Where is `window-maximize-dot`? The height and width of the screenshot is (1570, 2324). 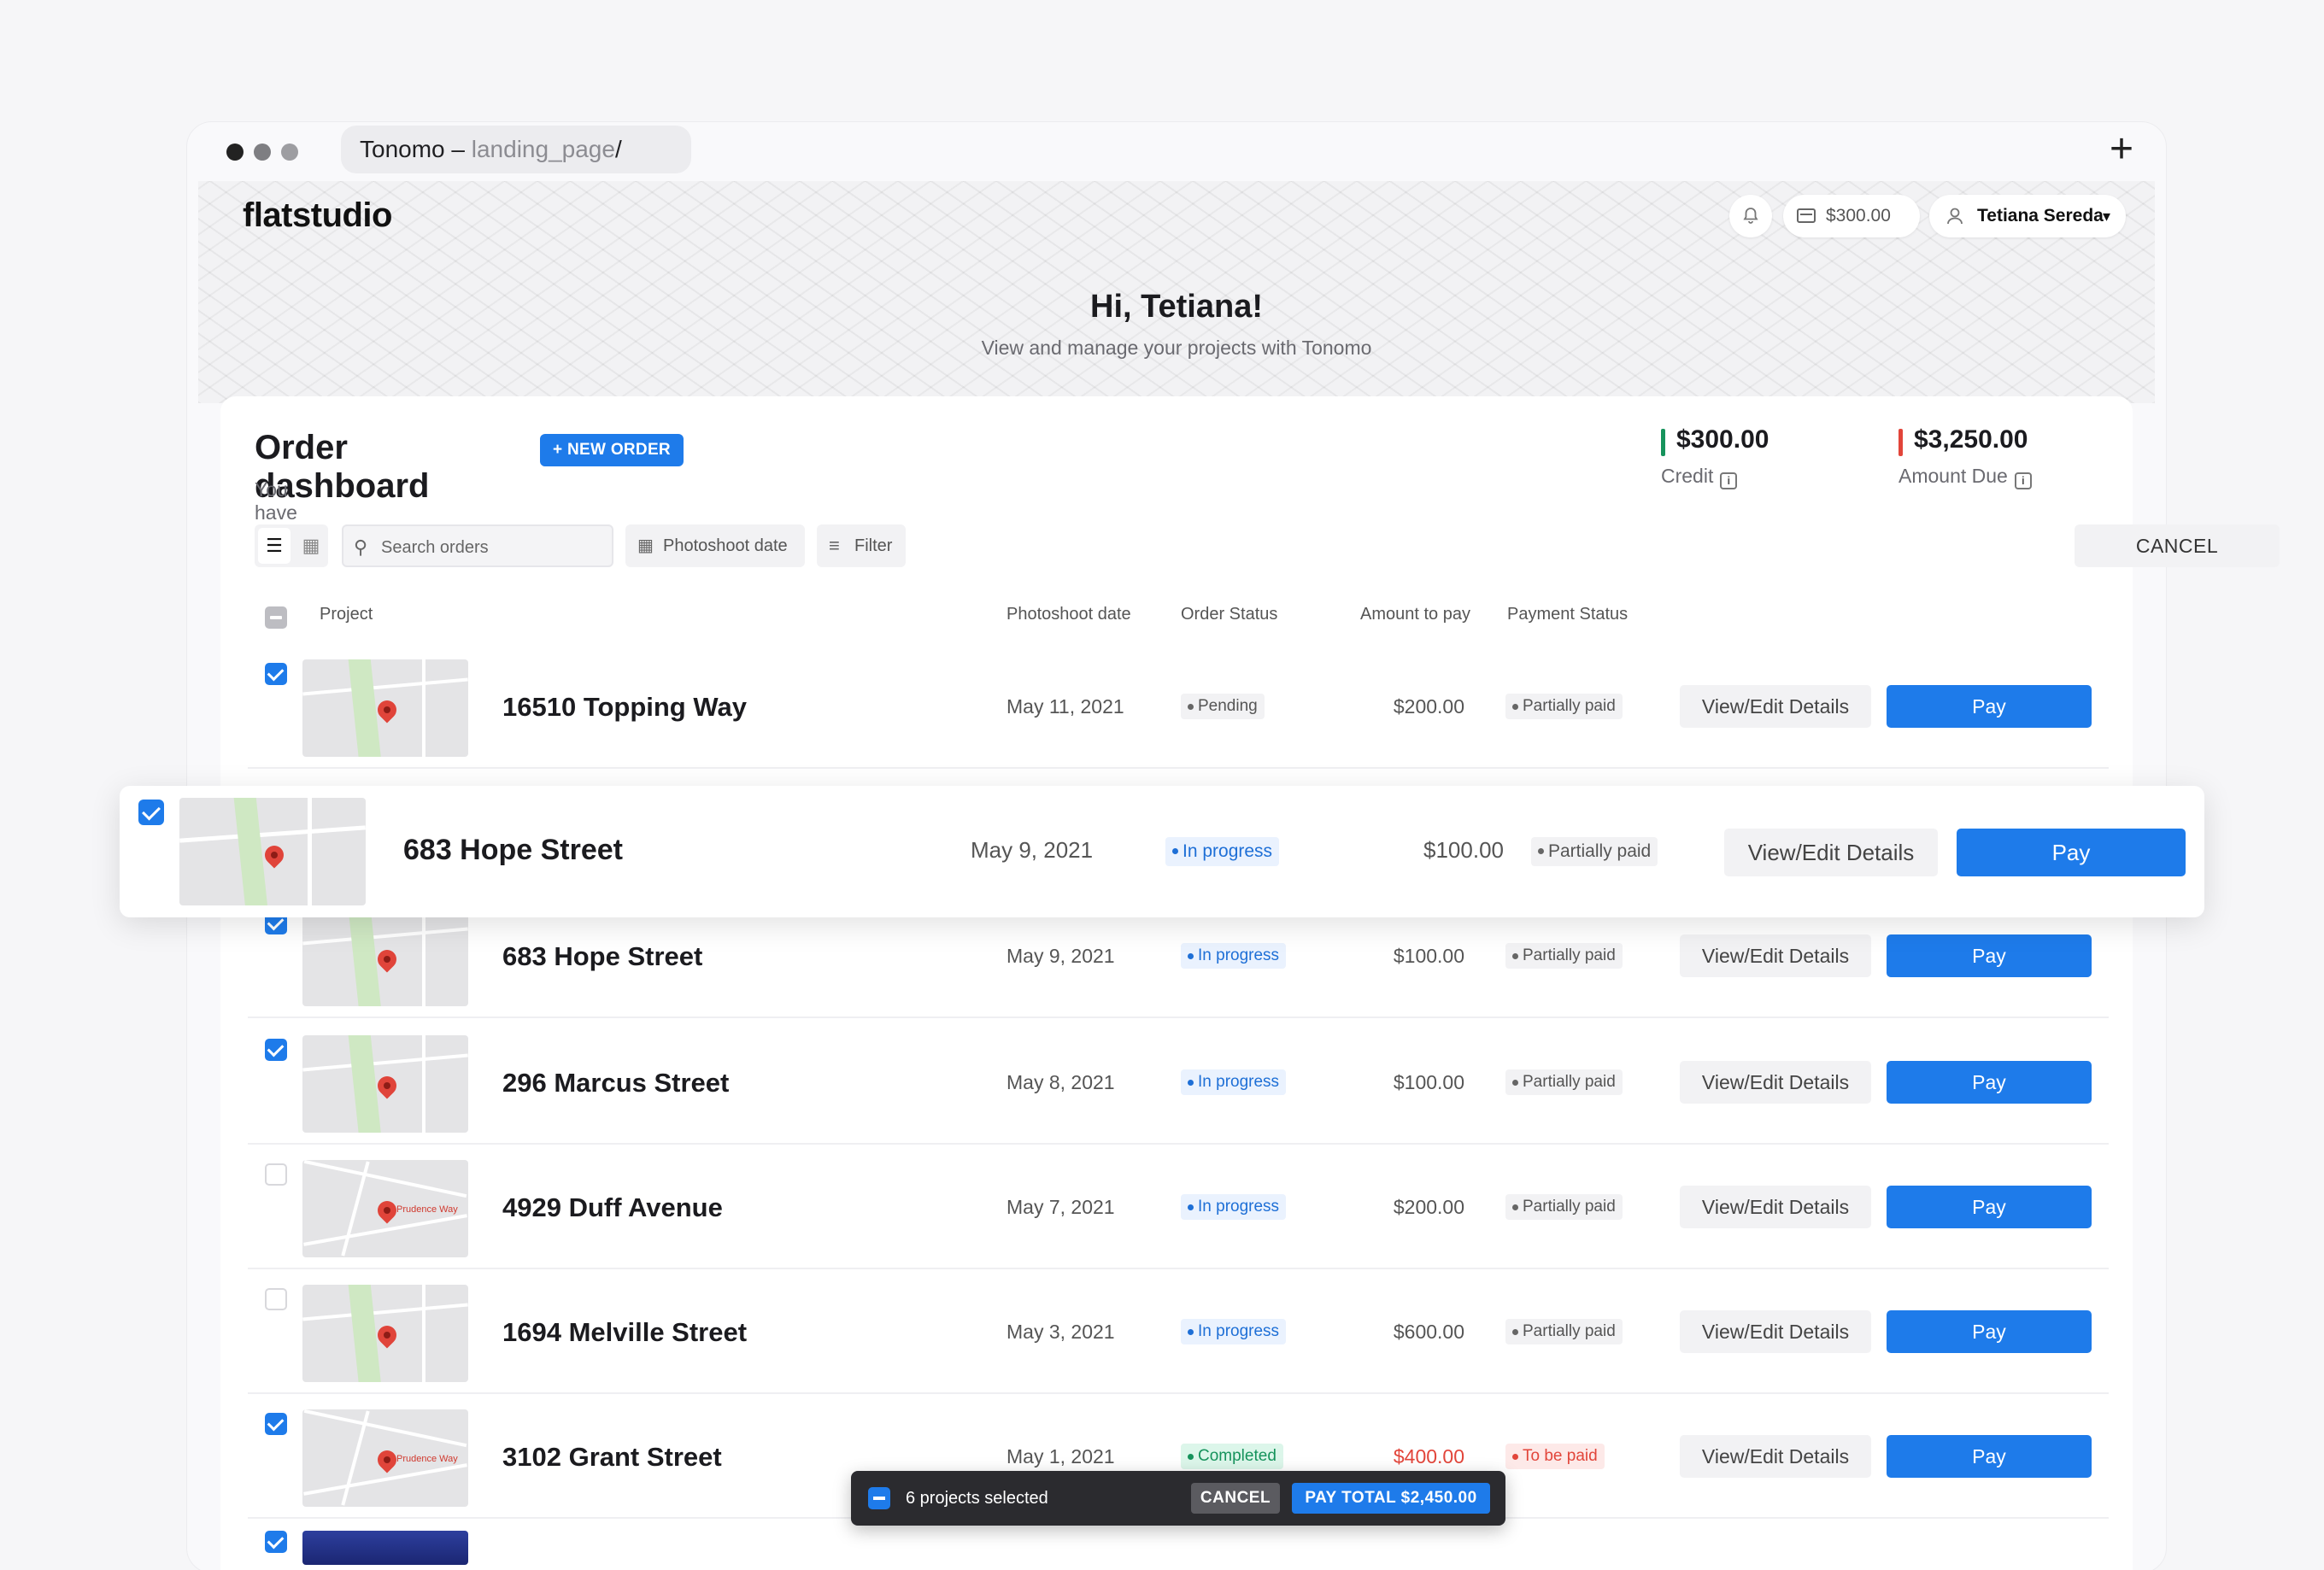
window-maximize-dot is located at coordinates (289, 152).